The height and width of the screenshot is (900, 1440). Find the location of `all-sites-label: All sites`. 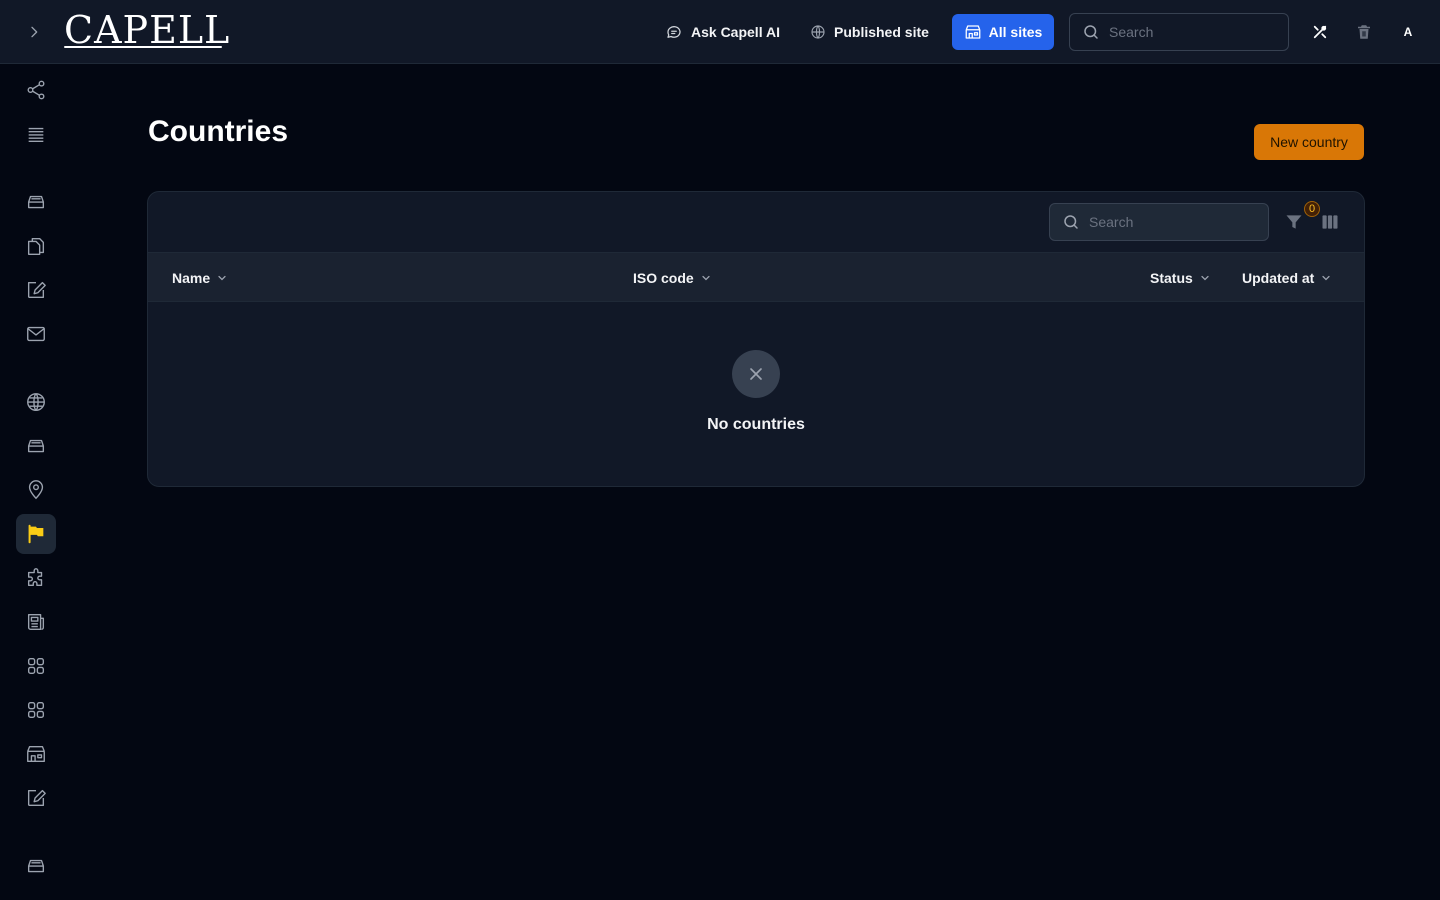

all-sites-label: All sites is located at coordinates (1015, 32).